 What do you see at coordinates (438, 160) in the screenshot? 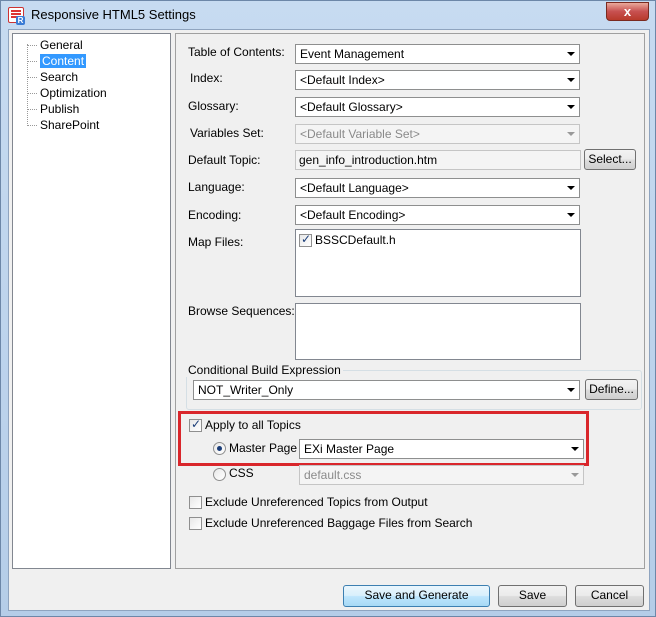
I see `default-topic-field: gen_info_introduction.htm` at bounding box center [438, 160].